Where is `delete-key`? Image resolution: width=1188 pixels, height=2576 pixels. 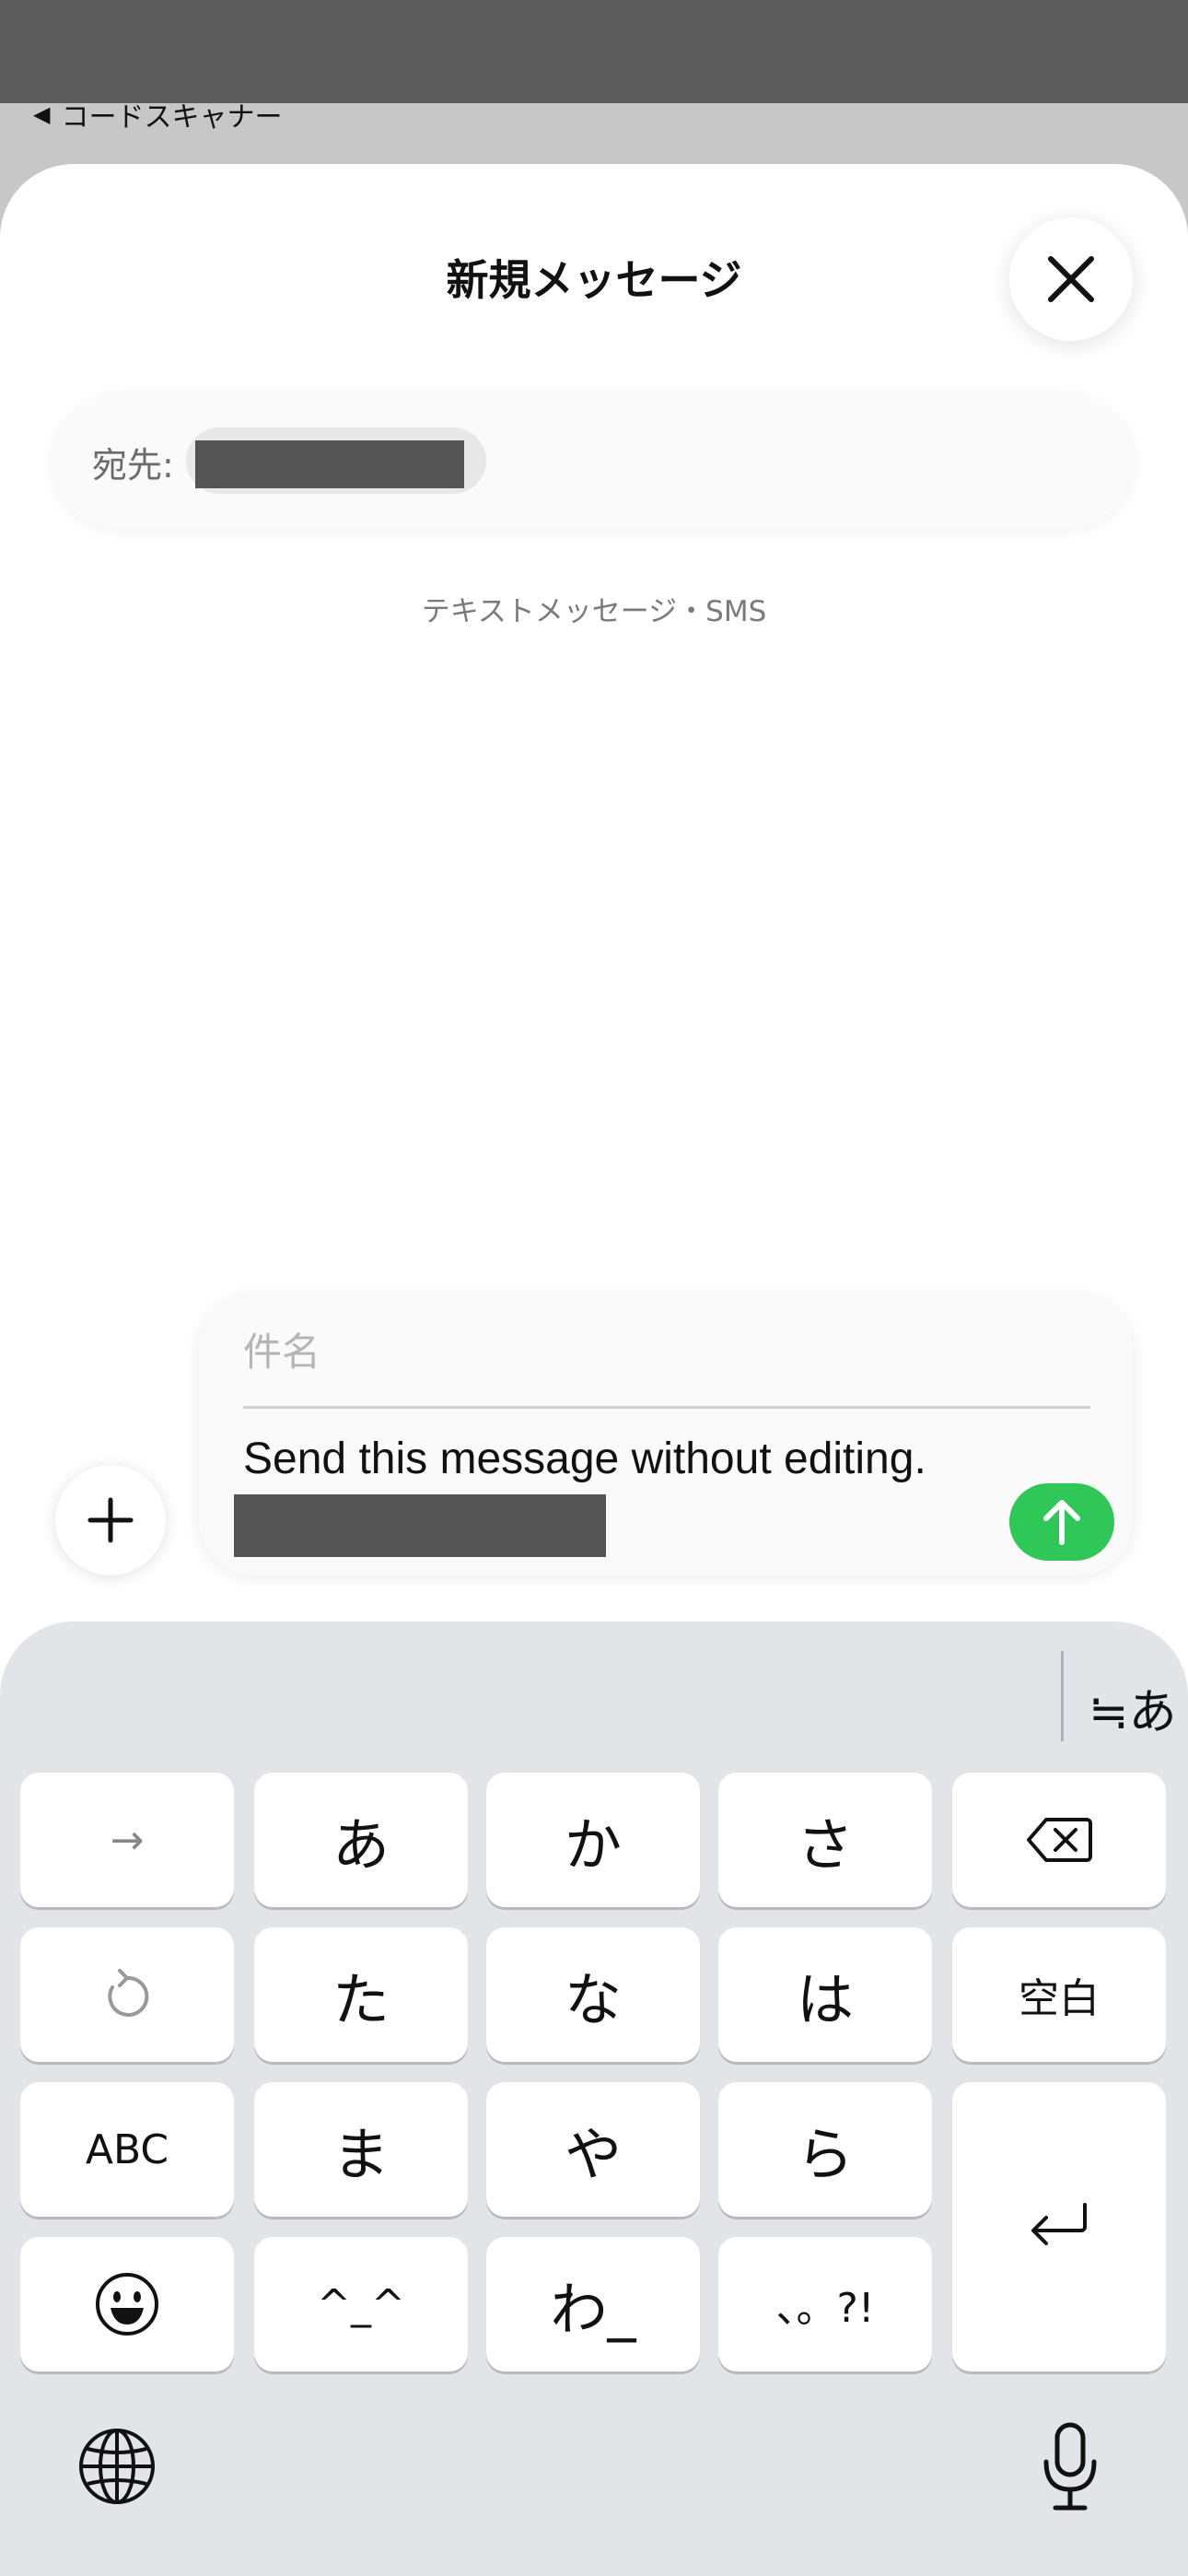
delete-key is located at coordinates (1059, 1840).